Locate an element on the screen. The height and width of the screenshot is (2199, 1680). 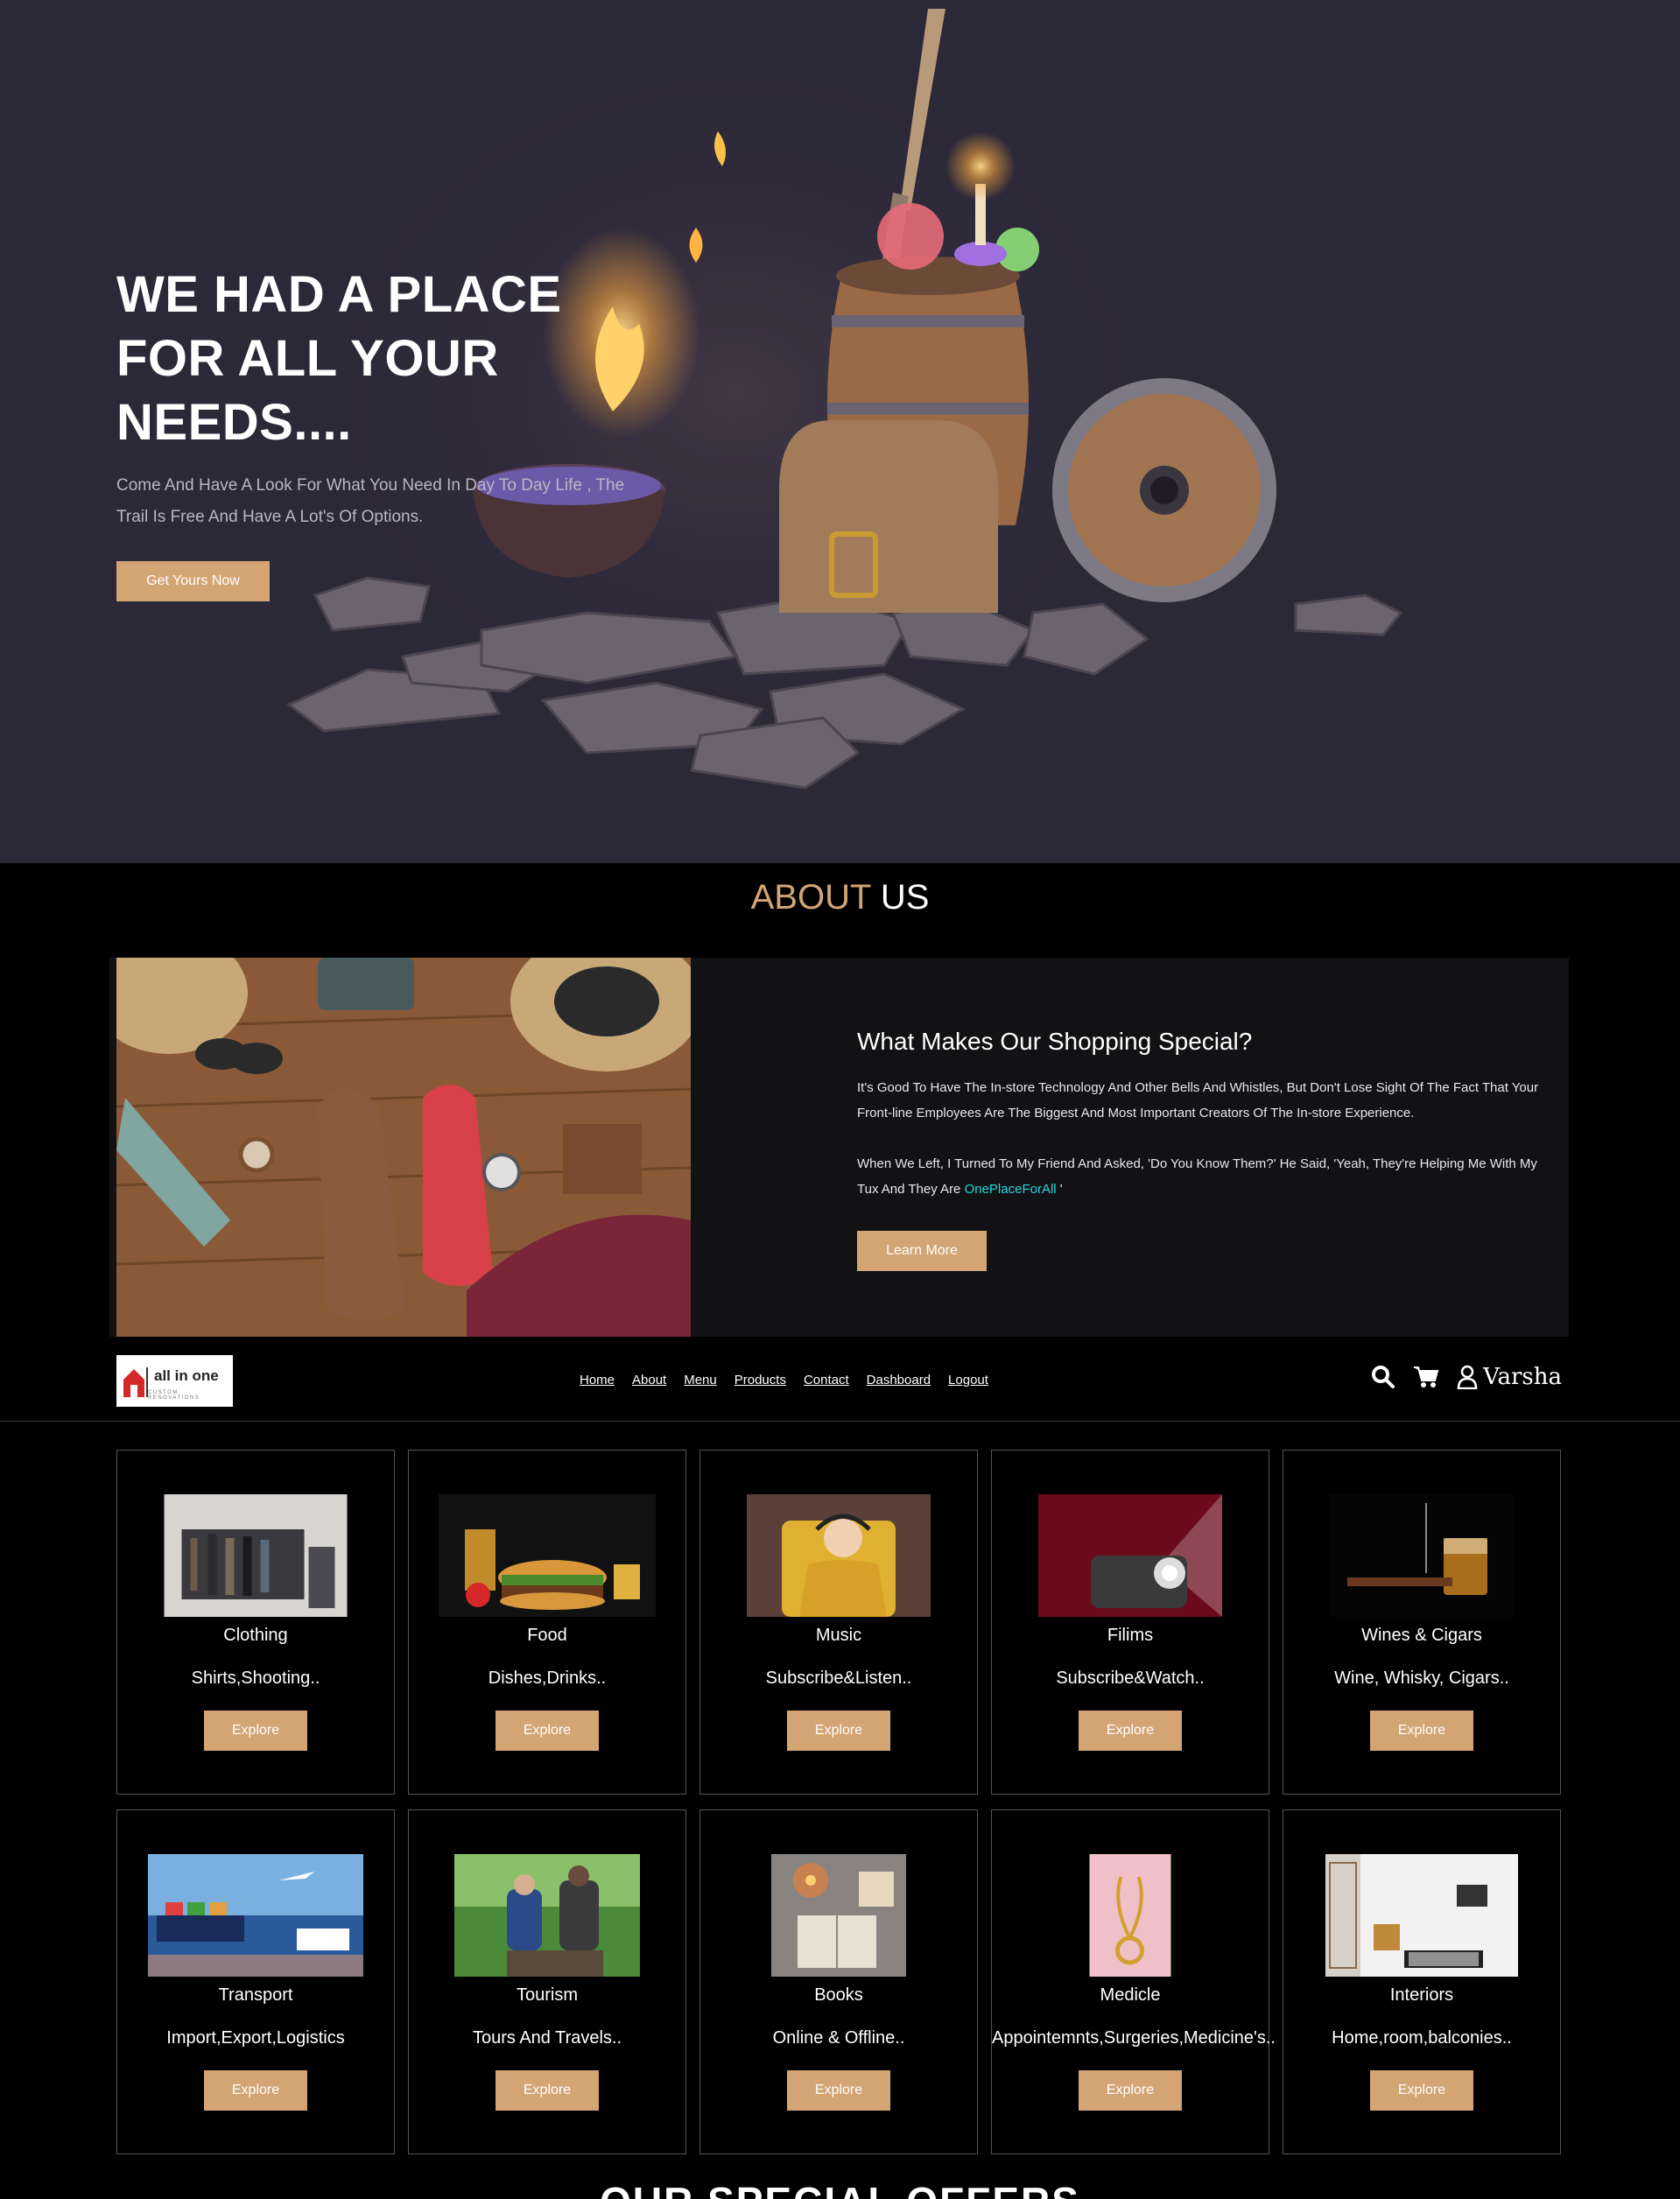
about-paragraph-2-suffix: ' is located at coordinates (1059, 1189).